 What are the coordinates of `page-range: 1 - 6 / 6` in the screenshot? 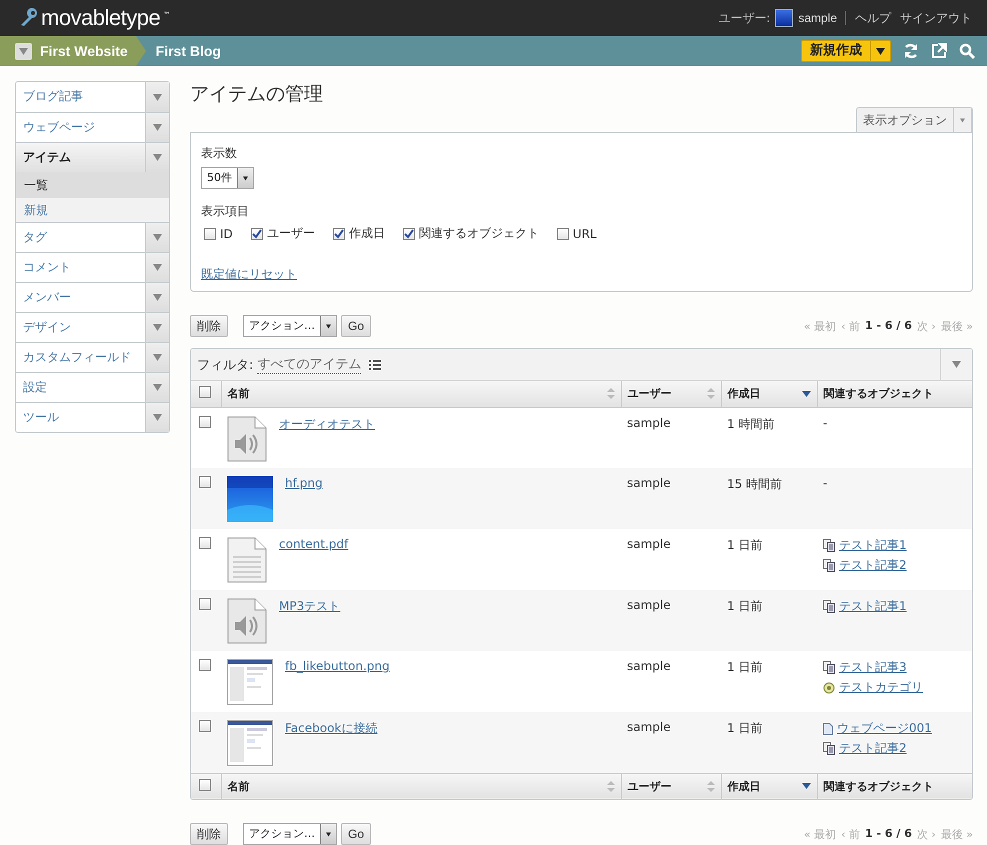 It's located at (888, 834).